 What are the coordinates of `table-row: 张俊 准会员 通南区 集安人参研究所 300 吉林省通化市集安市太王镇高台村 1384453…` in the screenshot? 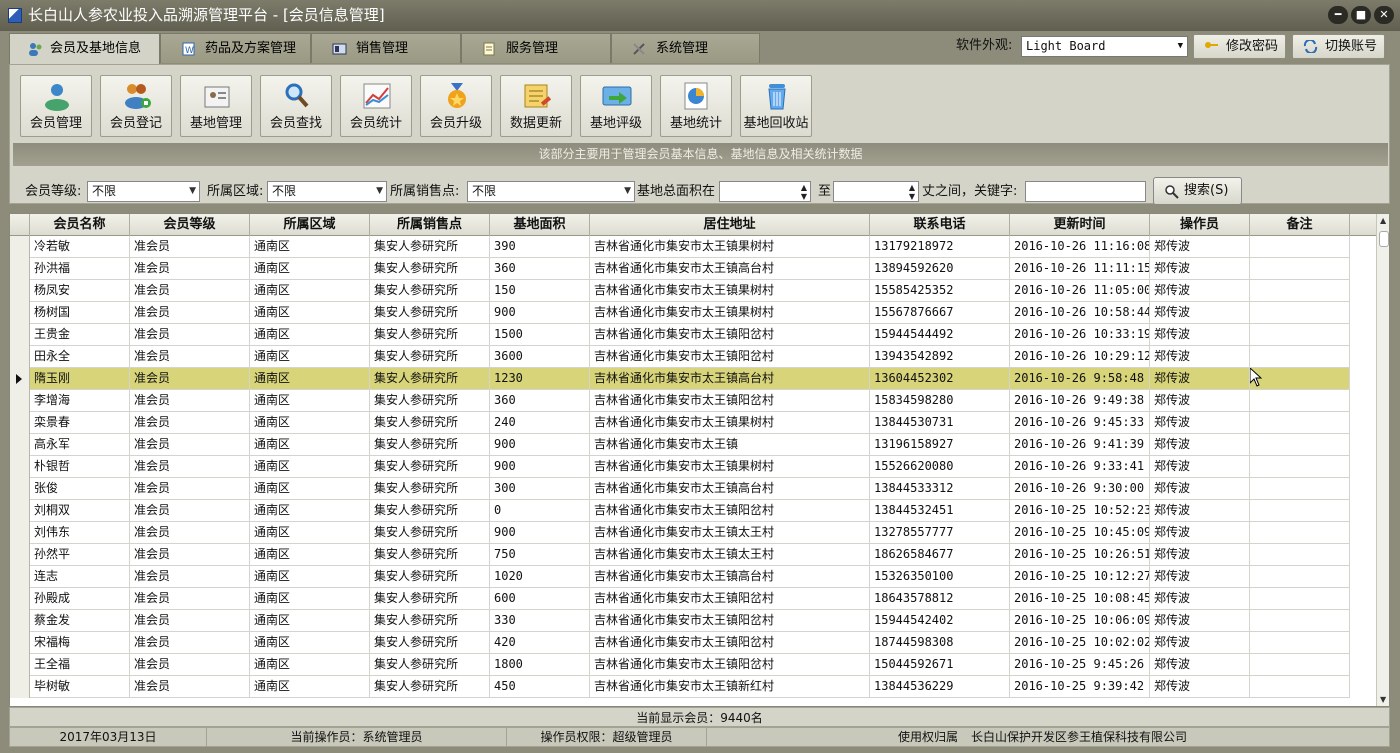 It's located at (680, 489).